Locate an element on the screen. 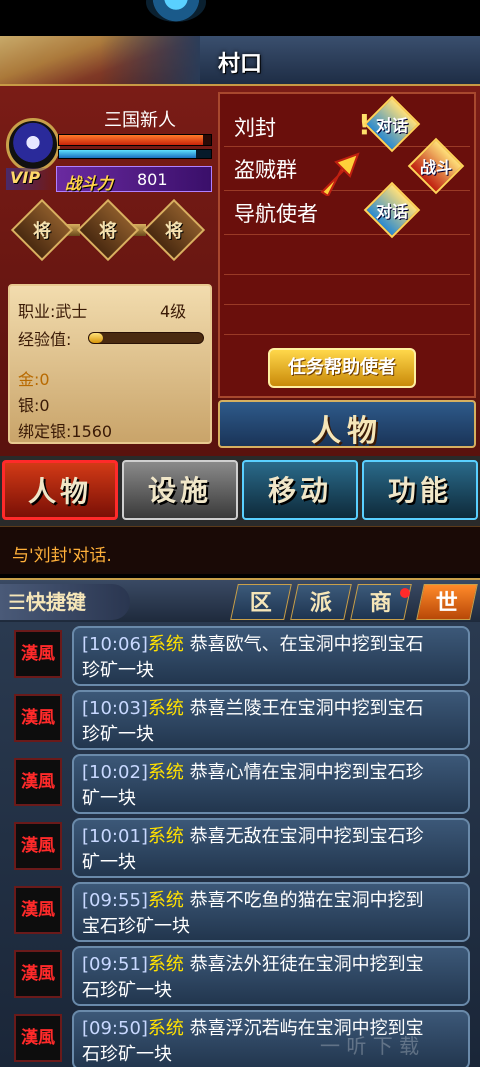  message-text: 与'刘封'对话. is located at coordinates (62, 556).